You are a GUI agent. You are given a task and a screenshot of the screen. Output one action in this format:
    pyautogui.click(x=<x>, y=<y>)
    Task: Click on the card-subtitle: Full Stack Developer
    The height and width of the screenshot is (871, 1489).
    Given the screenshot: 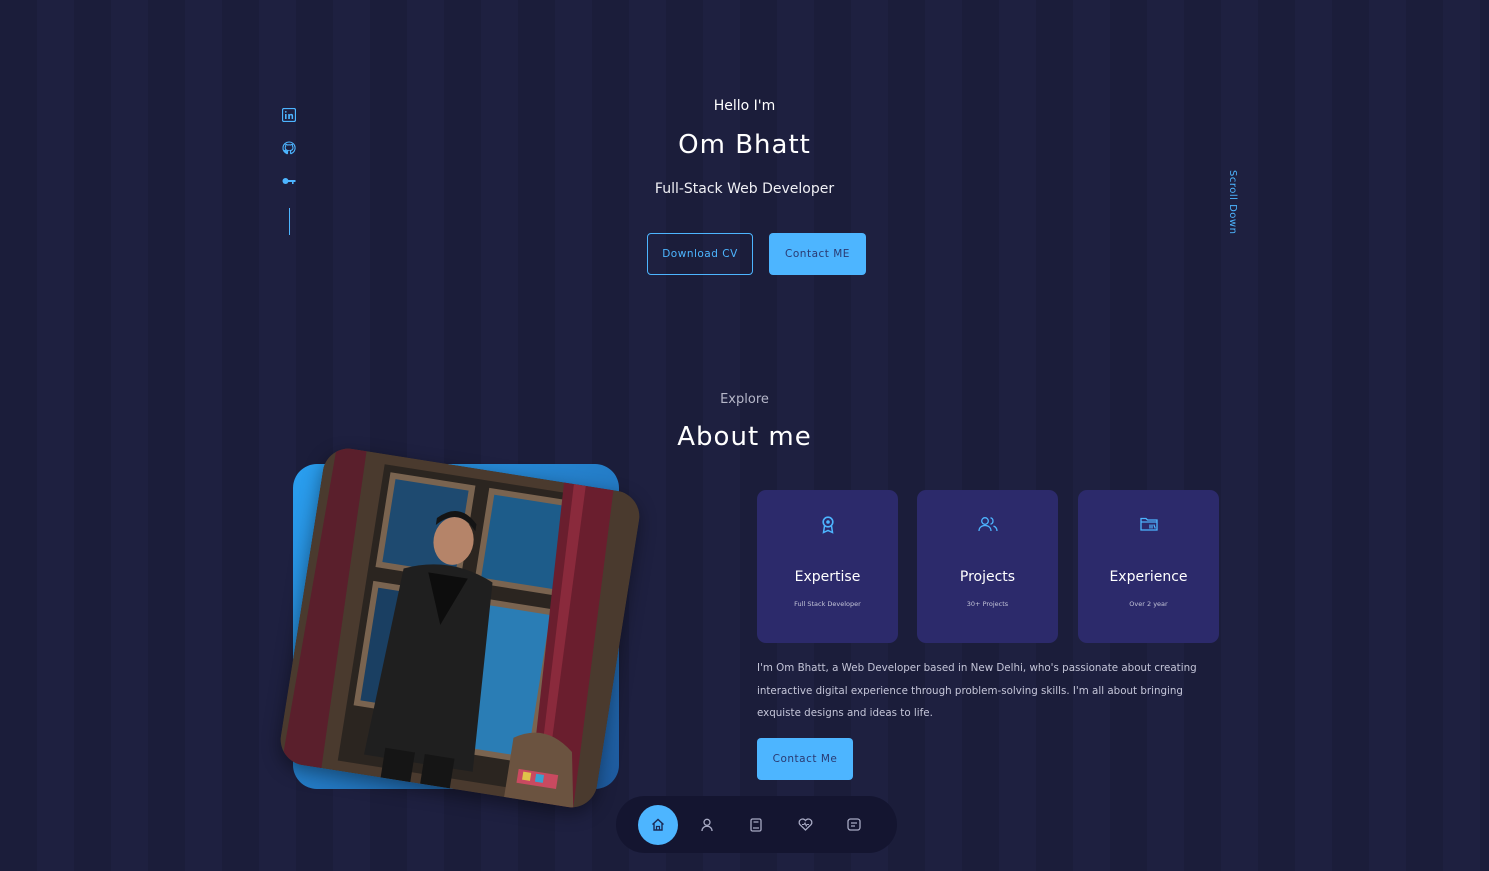 What is the action you would take?
    pyautogui.click(x=827, y=604)
    